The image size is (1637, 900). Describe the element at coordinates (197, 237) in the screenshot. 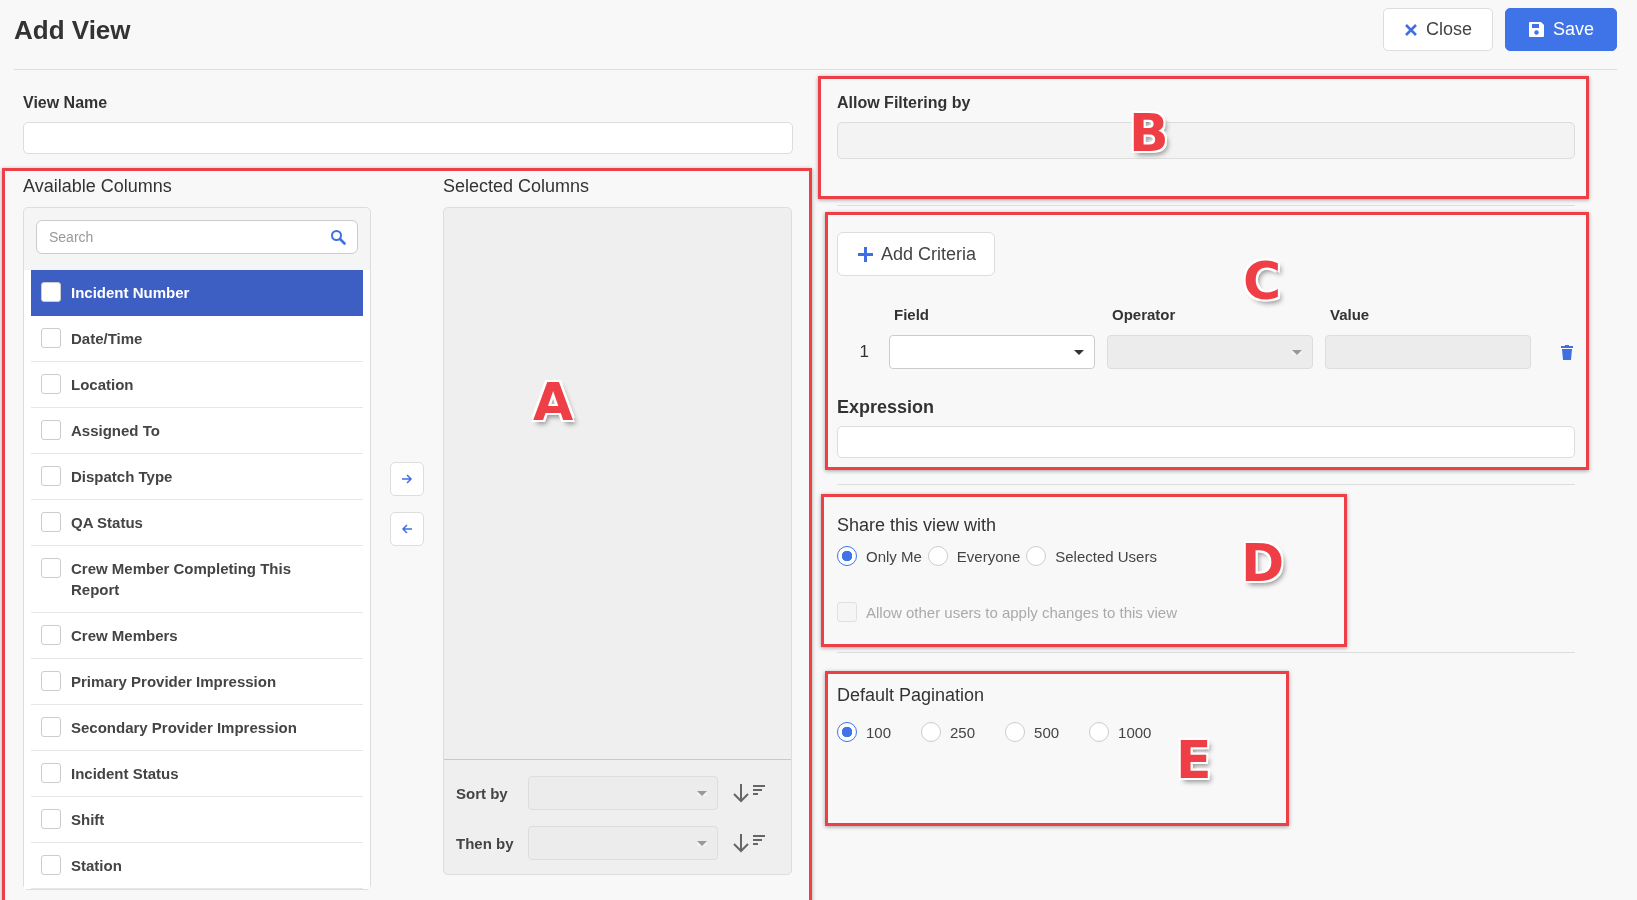

I see `search-field: Search` at that location.